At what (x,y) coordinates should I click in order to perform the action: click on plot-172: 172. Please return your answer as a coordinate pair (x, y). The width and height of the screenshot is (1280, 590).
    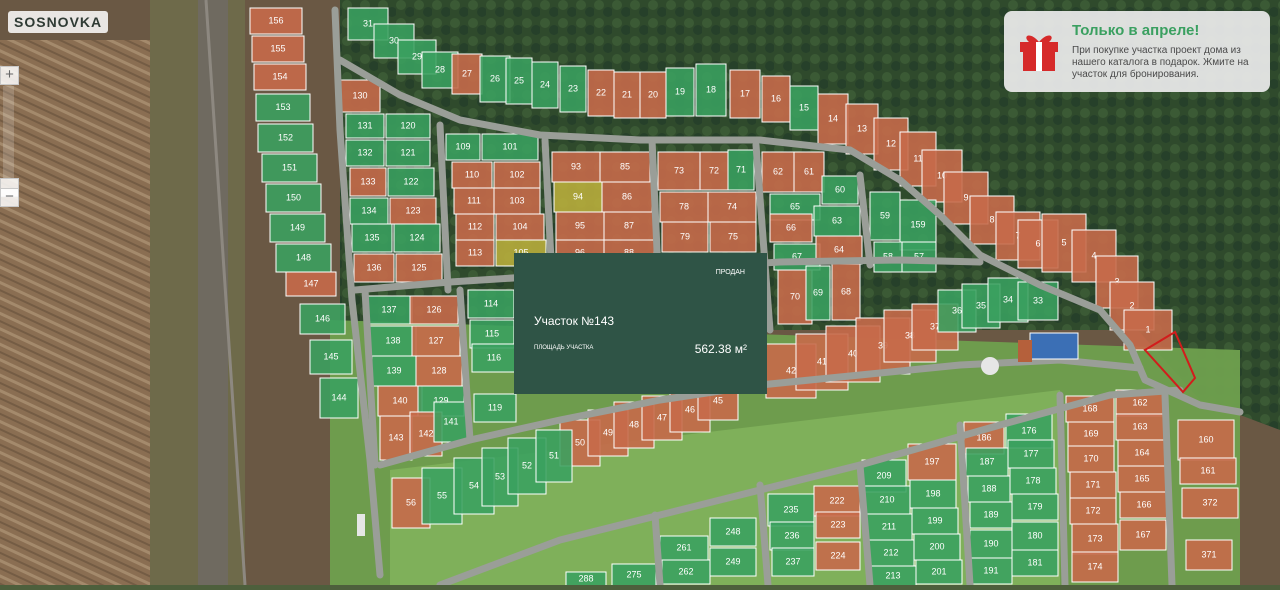
    Looking at the image, I should click on (1093, 511).